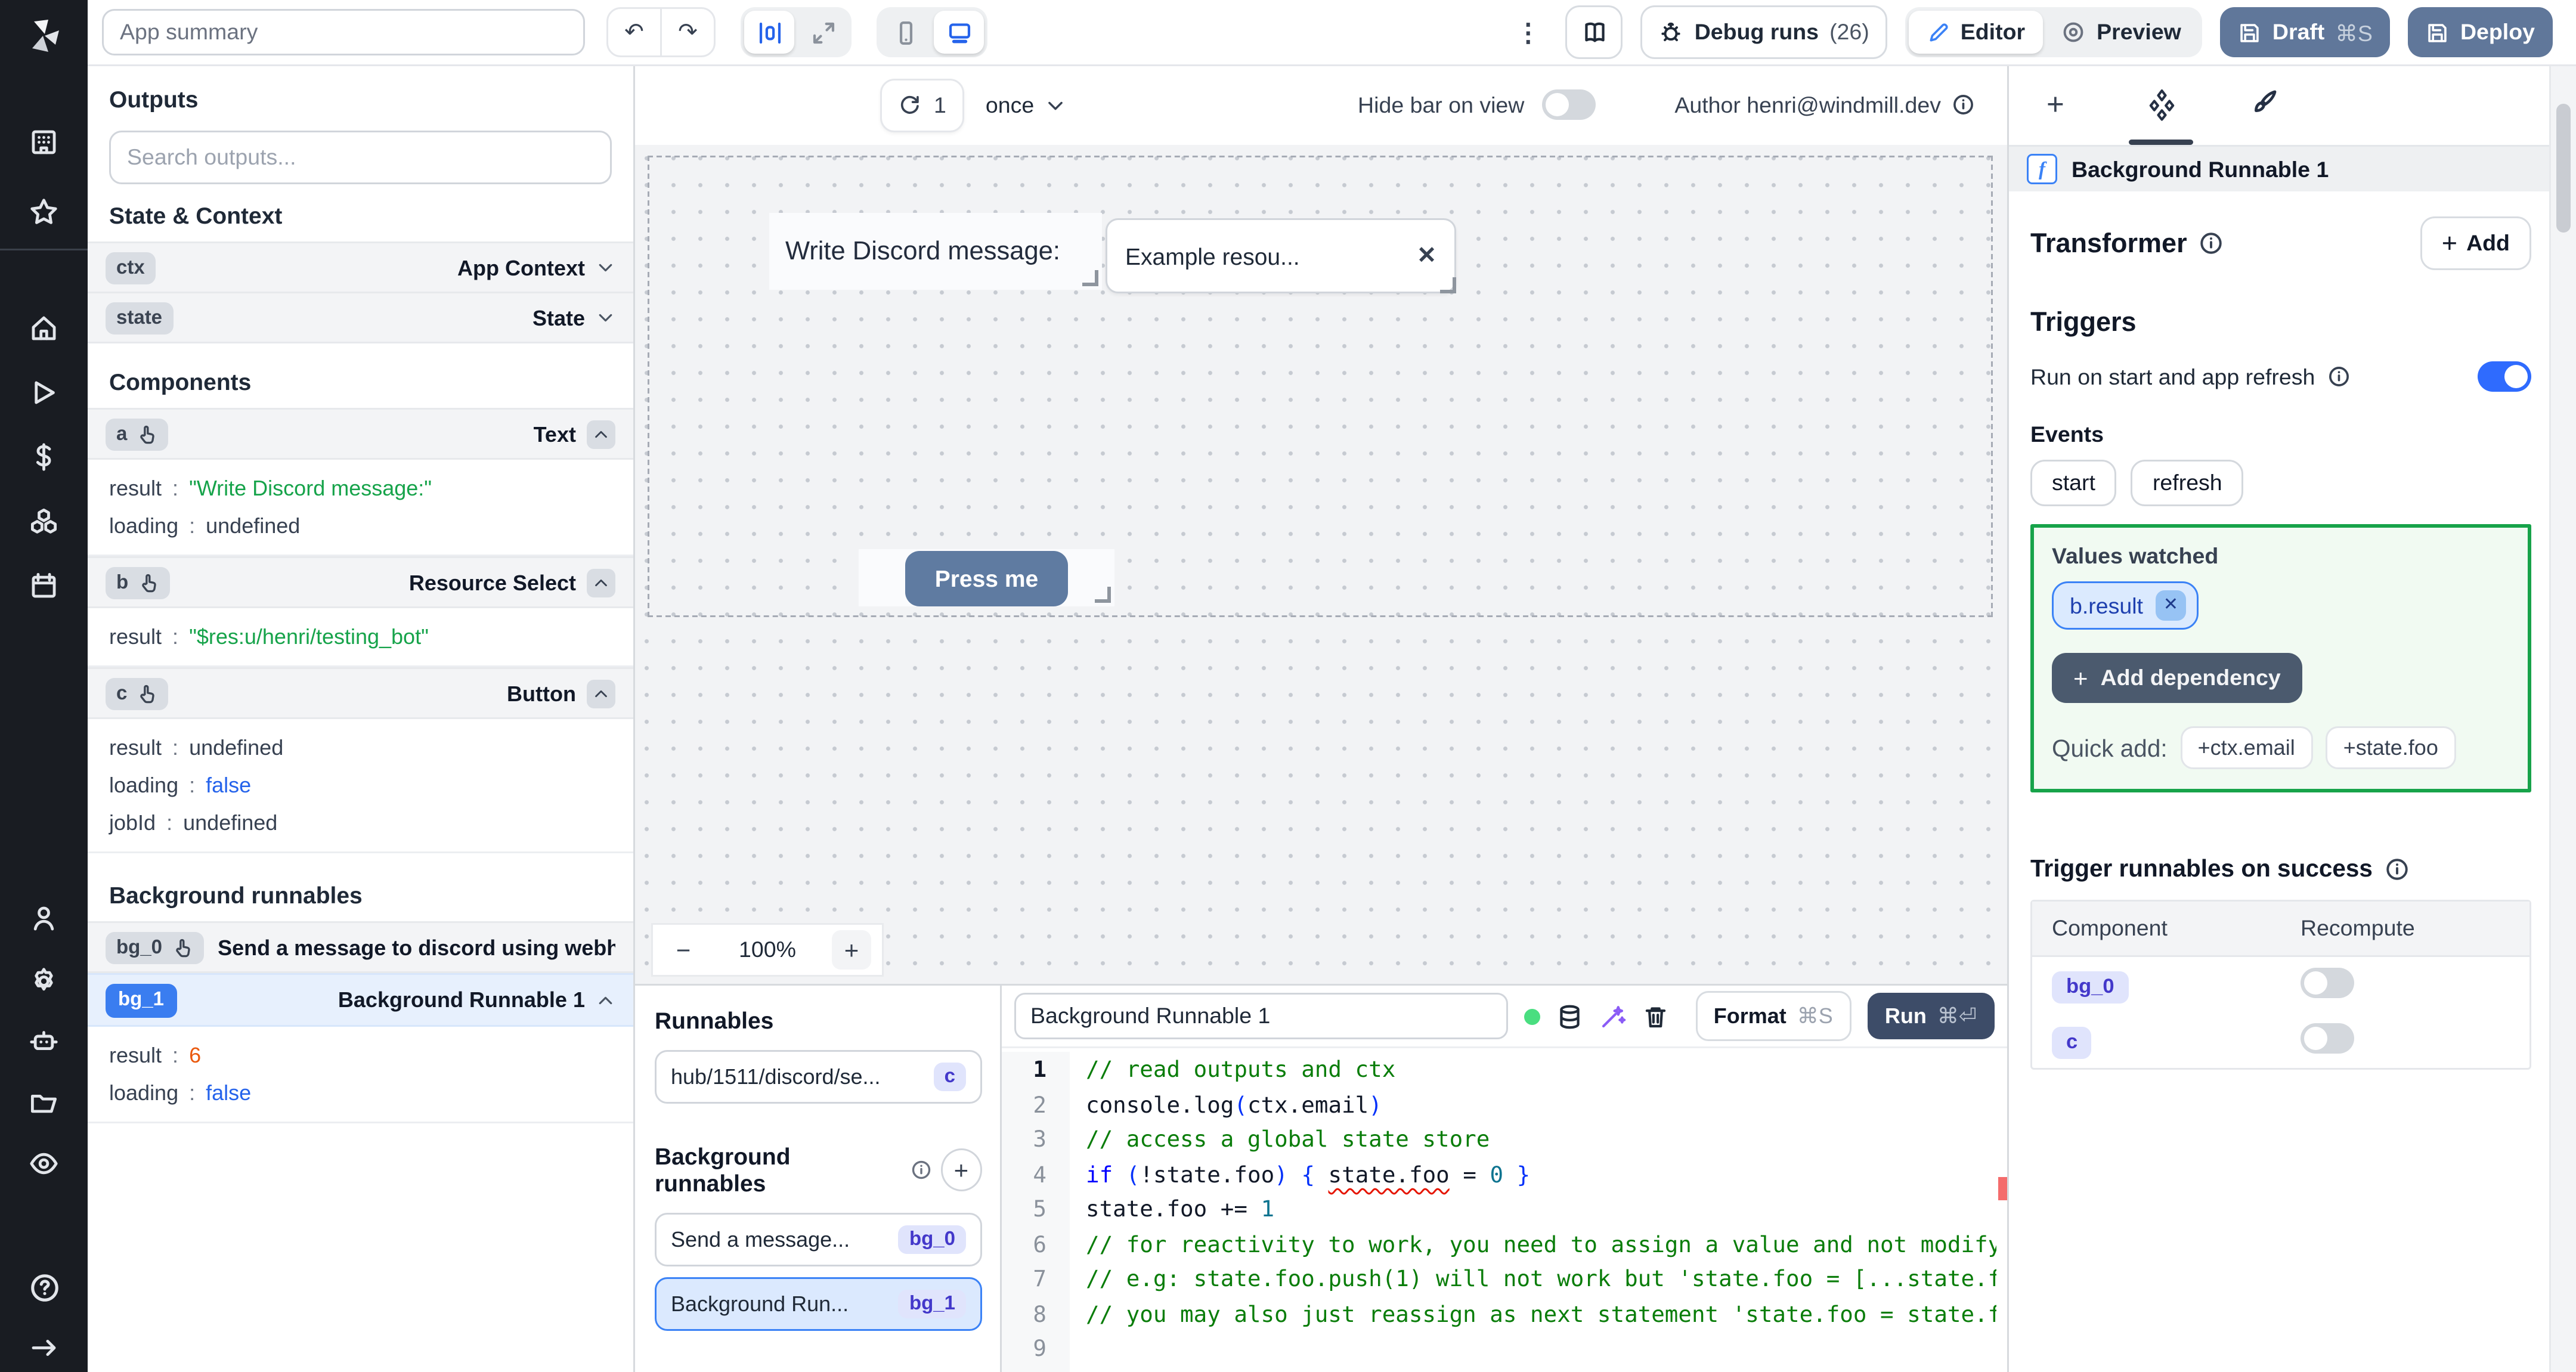 The image size is (2576, 1372). What do you see at coordinates (922, 105) in the screenshot?
I see `refresh-count-button: 1` at bounding box center [922, 105].